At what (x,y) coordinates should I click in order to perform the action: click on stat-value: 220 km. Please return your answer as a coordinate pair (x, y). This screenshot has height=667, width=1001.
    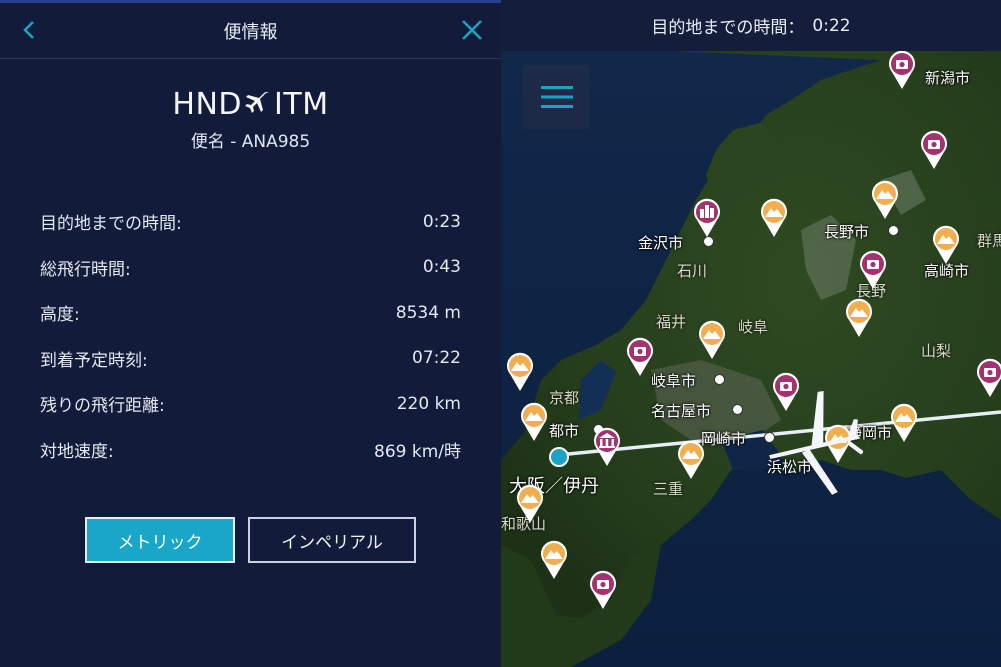
    Looking at the image, I should click on (428, 403).